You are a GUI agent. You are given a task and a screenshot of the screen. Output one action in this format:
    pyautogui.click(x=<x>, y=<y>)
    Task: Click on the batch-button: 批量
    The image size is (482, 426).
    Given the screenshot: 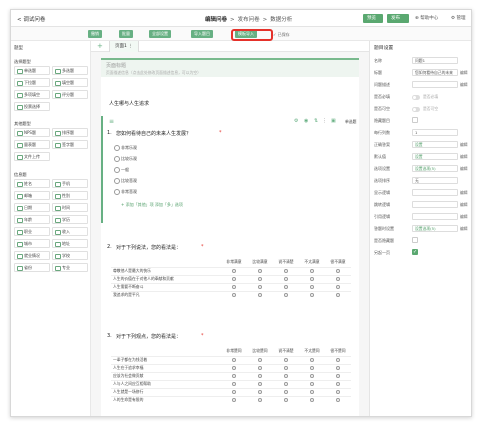 What is the action you would take?
    pyautogui.click(x=126, y=34)
    